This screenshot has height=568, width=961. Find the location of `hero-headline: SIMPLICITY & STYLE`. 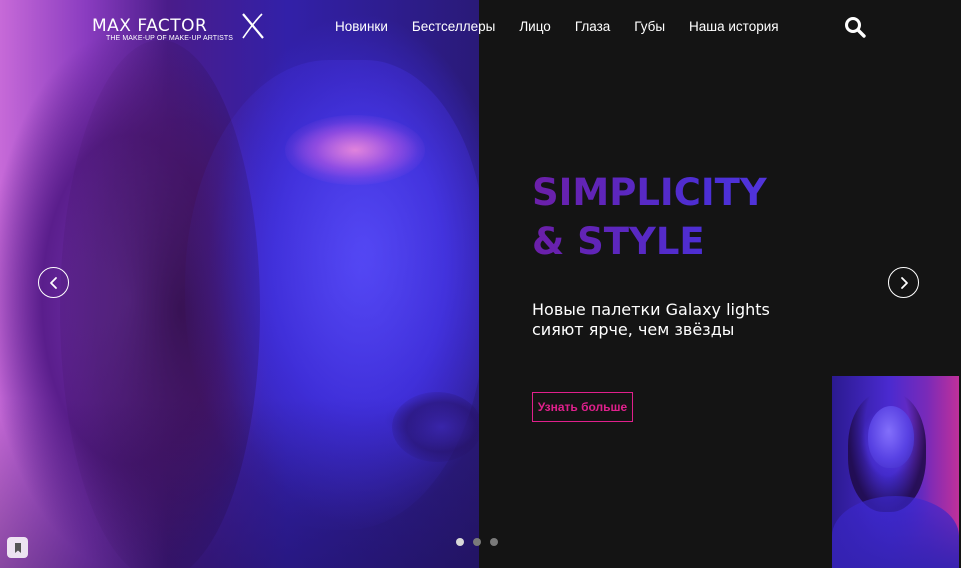

hero-headline: SIMPLICITY & STYLE is located at coordinates (682, 217).